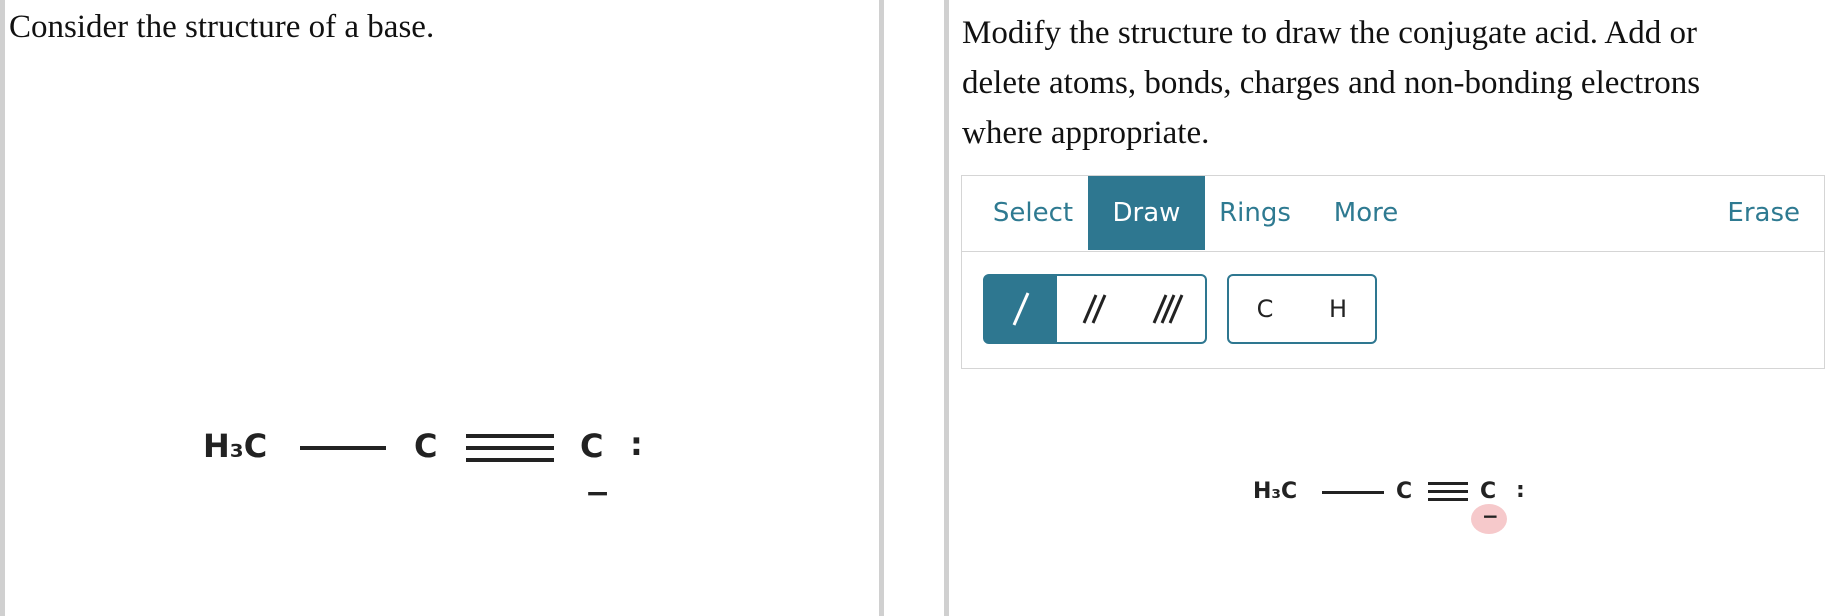  I want to click on triple-bond-icon, so click(1168, 309).